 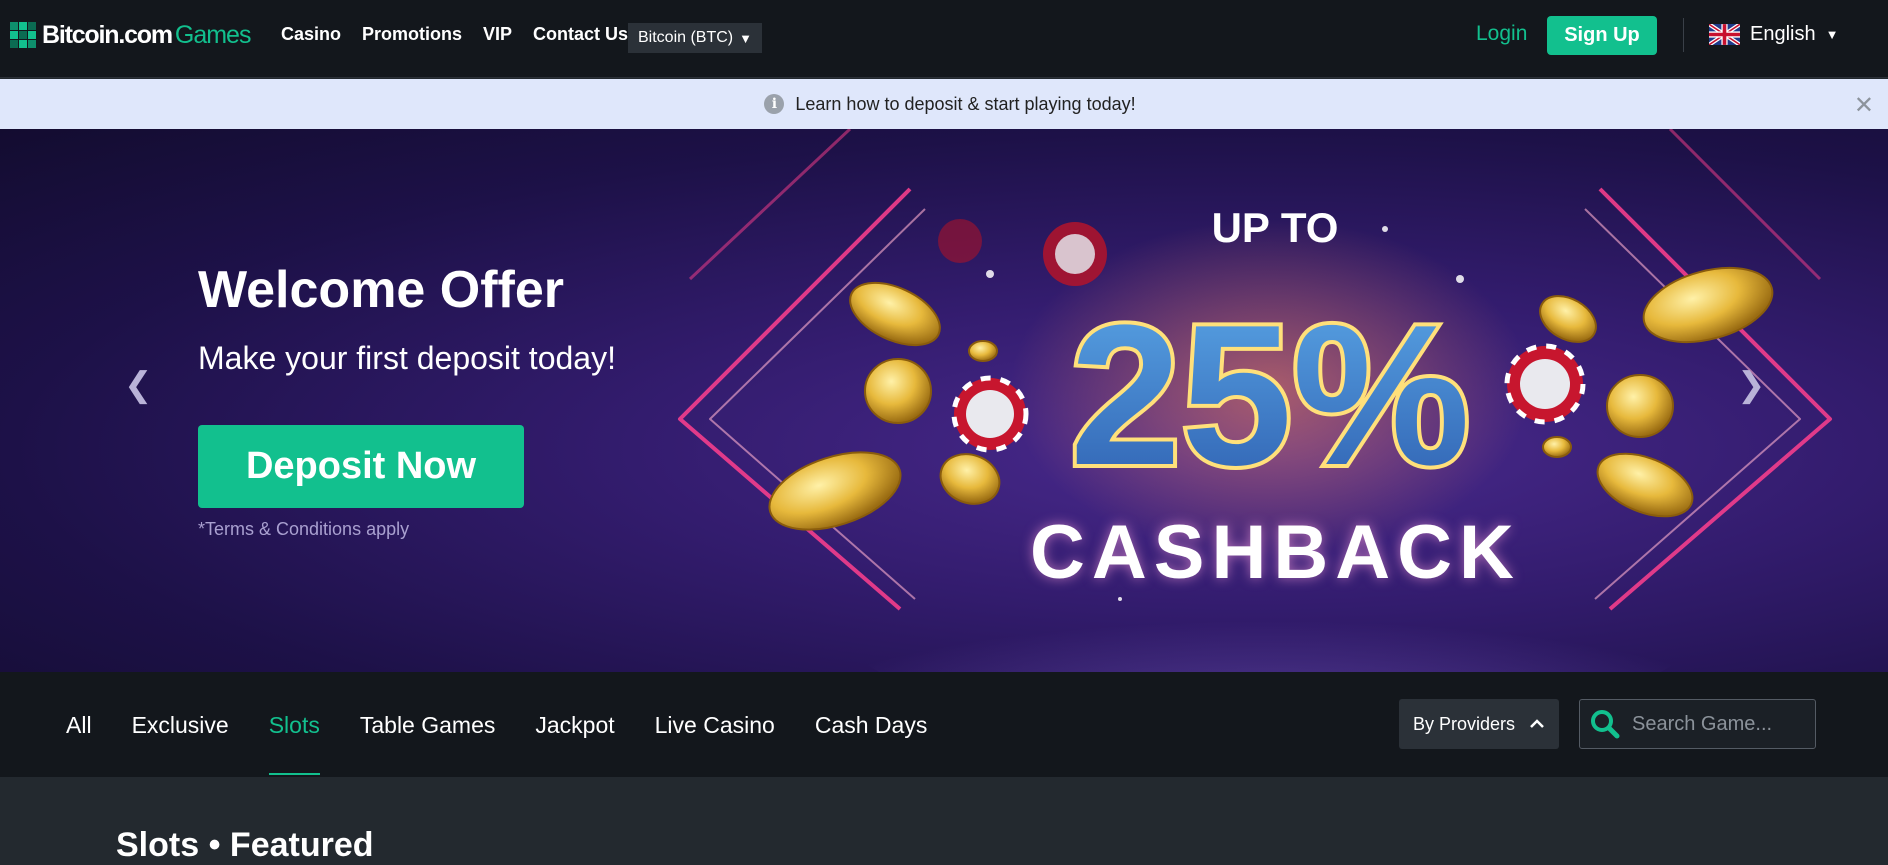 I want to click on deposit-now-button: Deposit Now, so click(x=361, y=466).